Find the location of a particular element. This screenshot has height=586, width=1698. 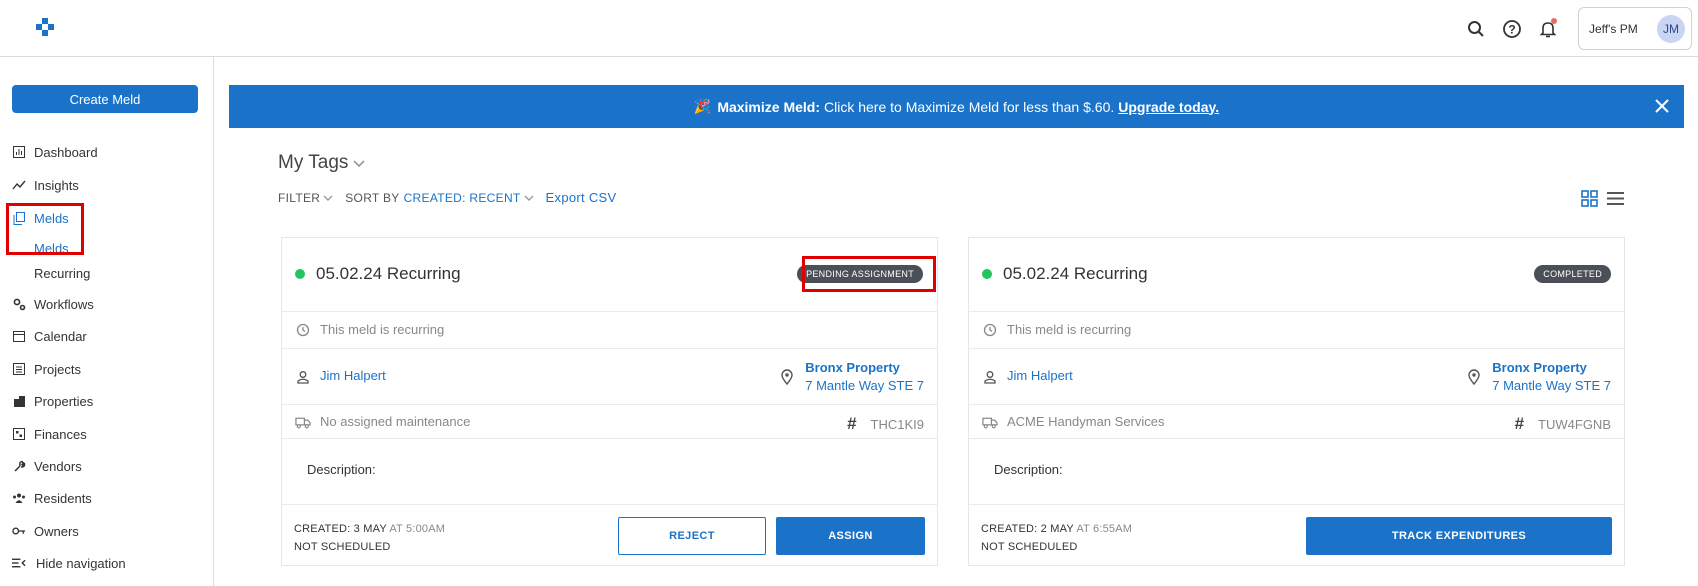

top-actions: ? Jeff's PM JM is located at coordinates (1581, 28).